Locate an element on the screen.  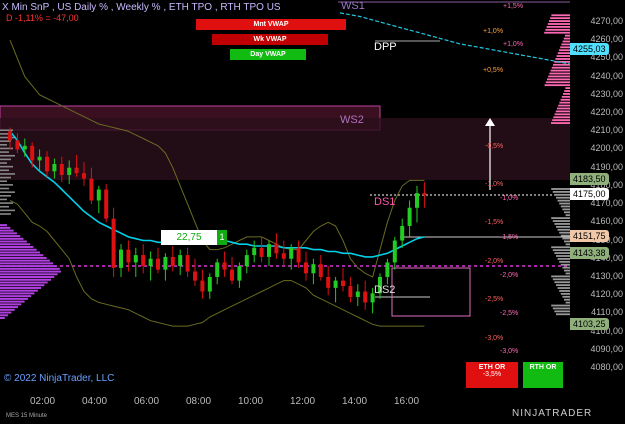
value-box-count: 1 is located at coordinates (222, 237).